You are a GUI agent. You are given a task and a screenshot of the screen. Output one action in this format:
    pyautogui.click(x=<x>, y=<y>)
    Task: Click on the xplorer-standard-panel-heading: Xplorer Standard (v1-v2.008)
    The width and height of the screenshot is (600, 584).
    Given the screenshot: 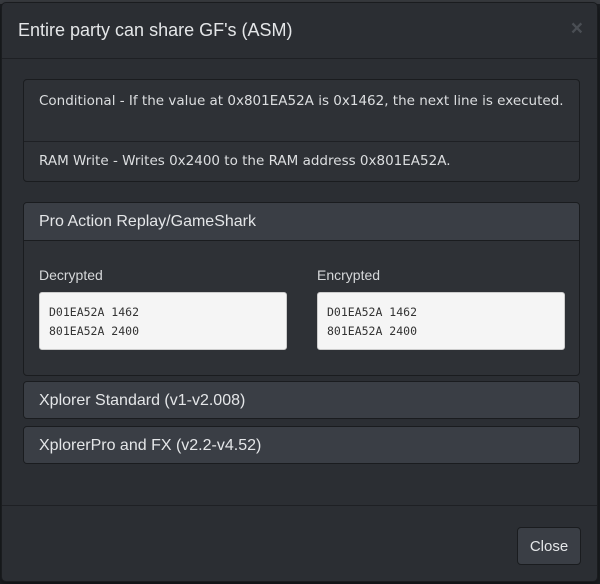 What is the action you would take?
    pyautogui.click(x=301, y=400)
    